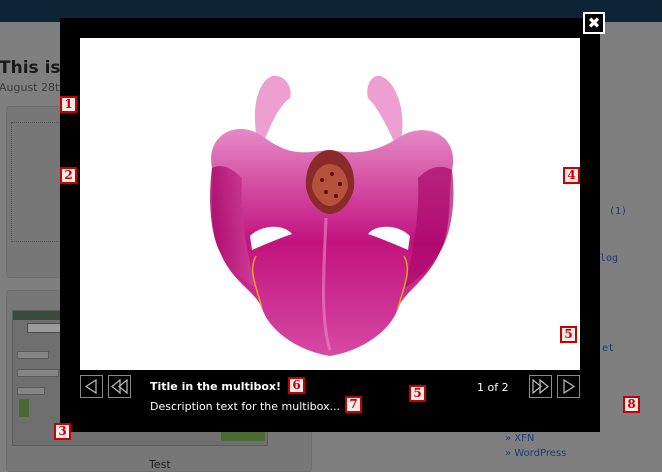  I want to click on annotation-marker: 7, so click(353, 404).